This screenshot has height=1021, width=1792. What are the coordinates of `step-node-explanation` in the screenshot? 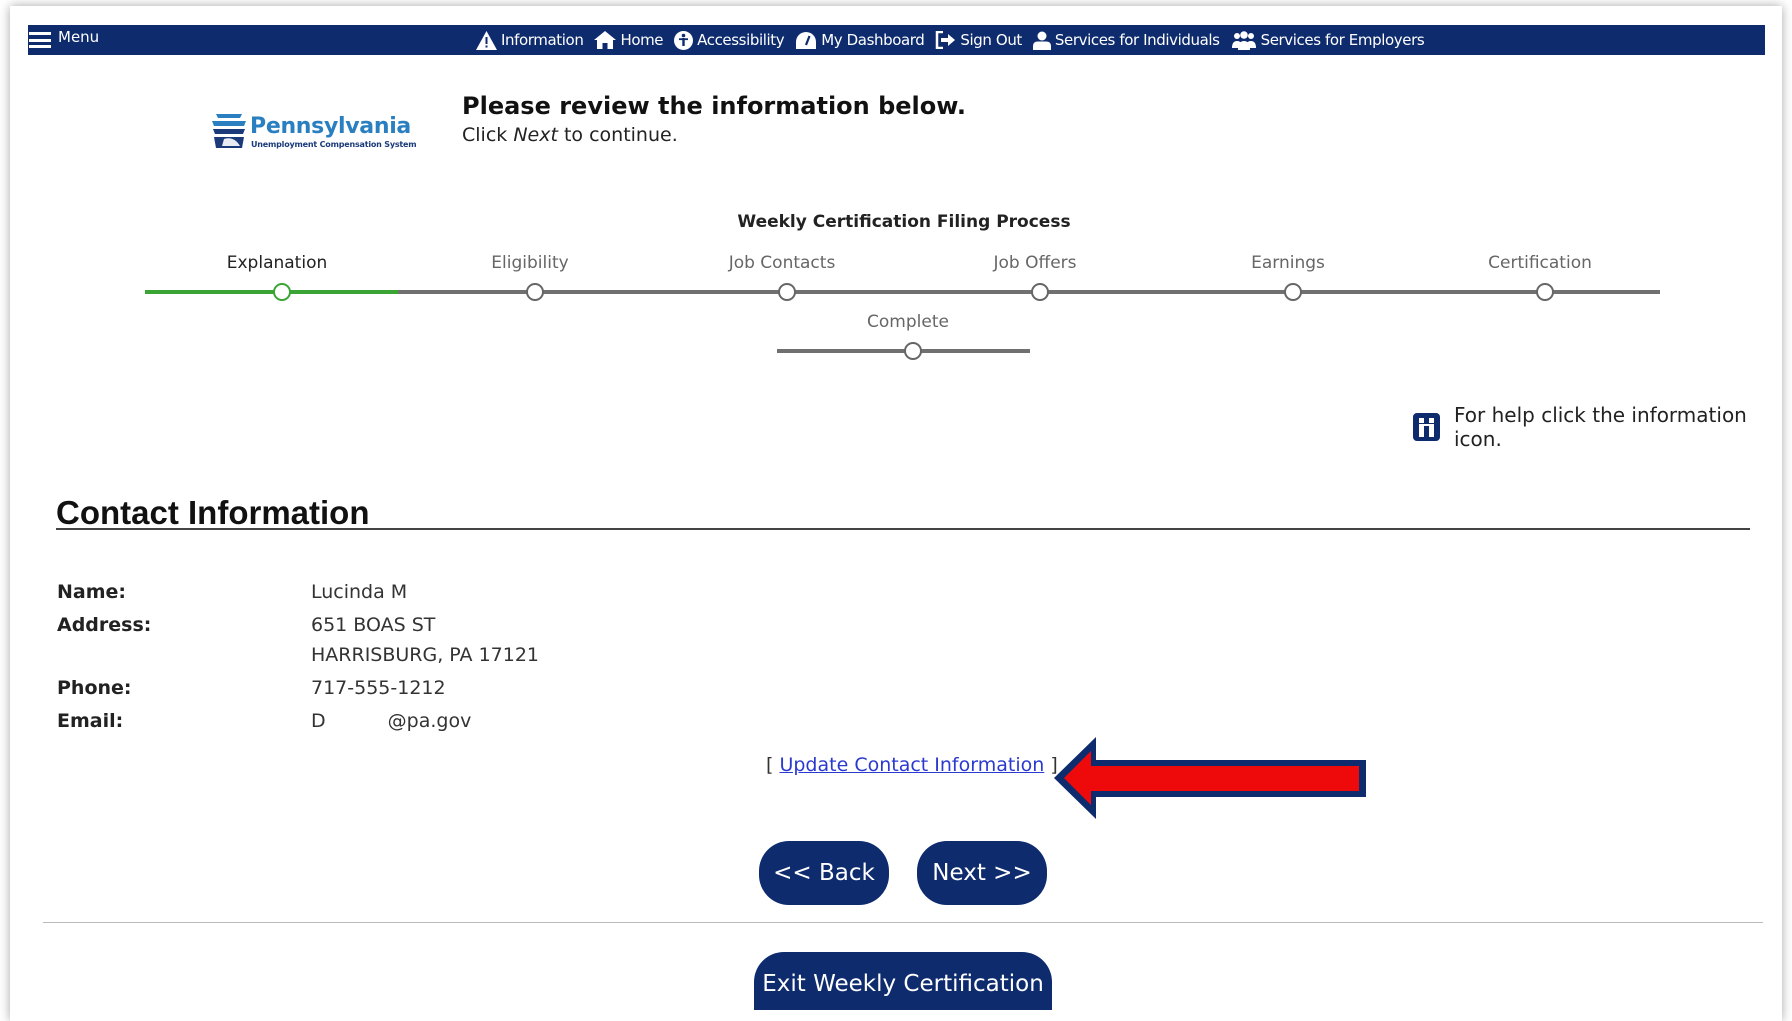 It's located at (282, 292).